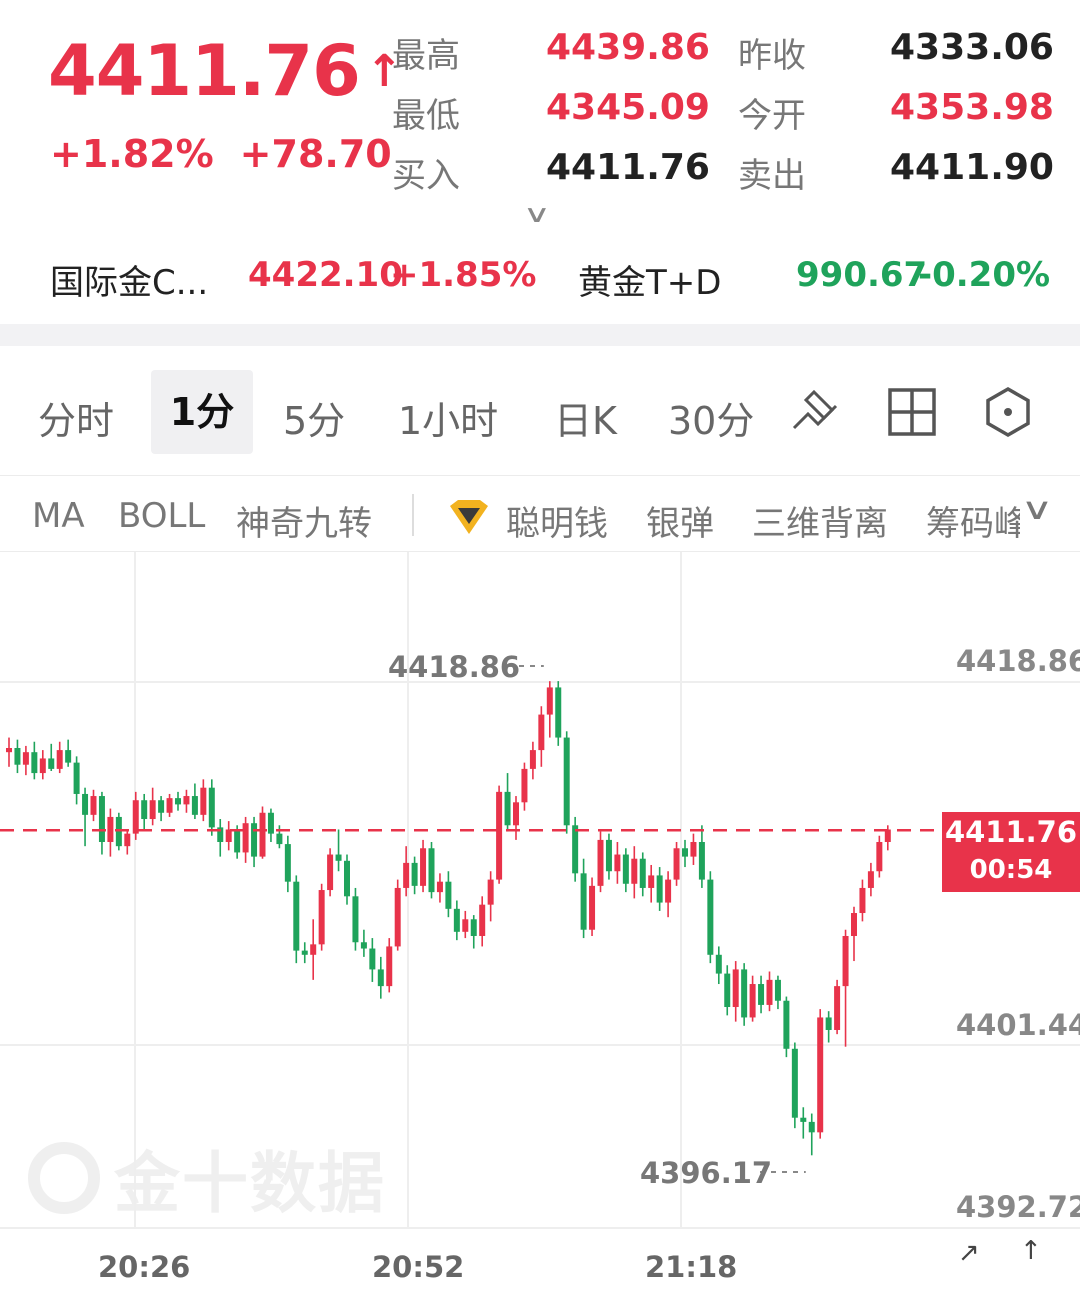 This screenshot has height=1308, width=1080. I want to click on high-label: 最高, so click(426, 56).